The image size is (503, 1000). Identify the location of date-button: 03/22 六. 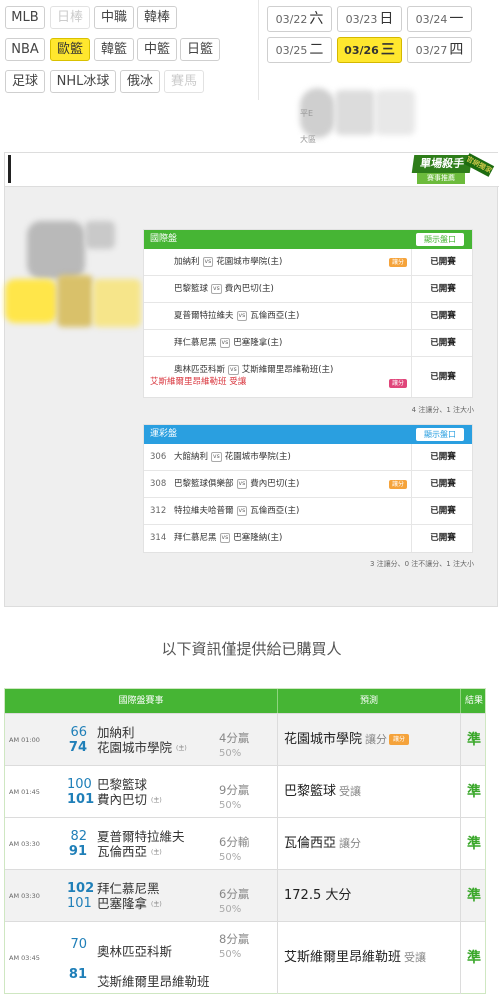
(299, 19).